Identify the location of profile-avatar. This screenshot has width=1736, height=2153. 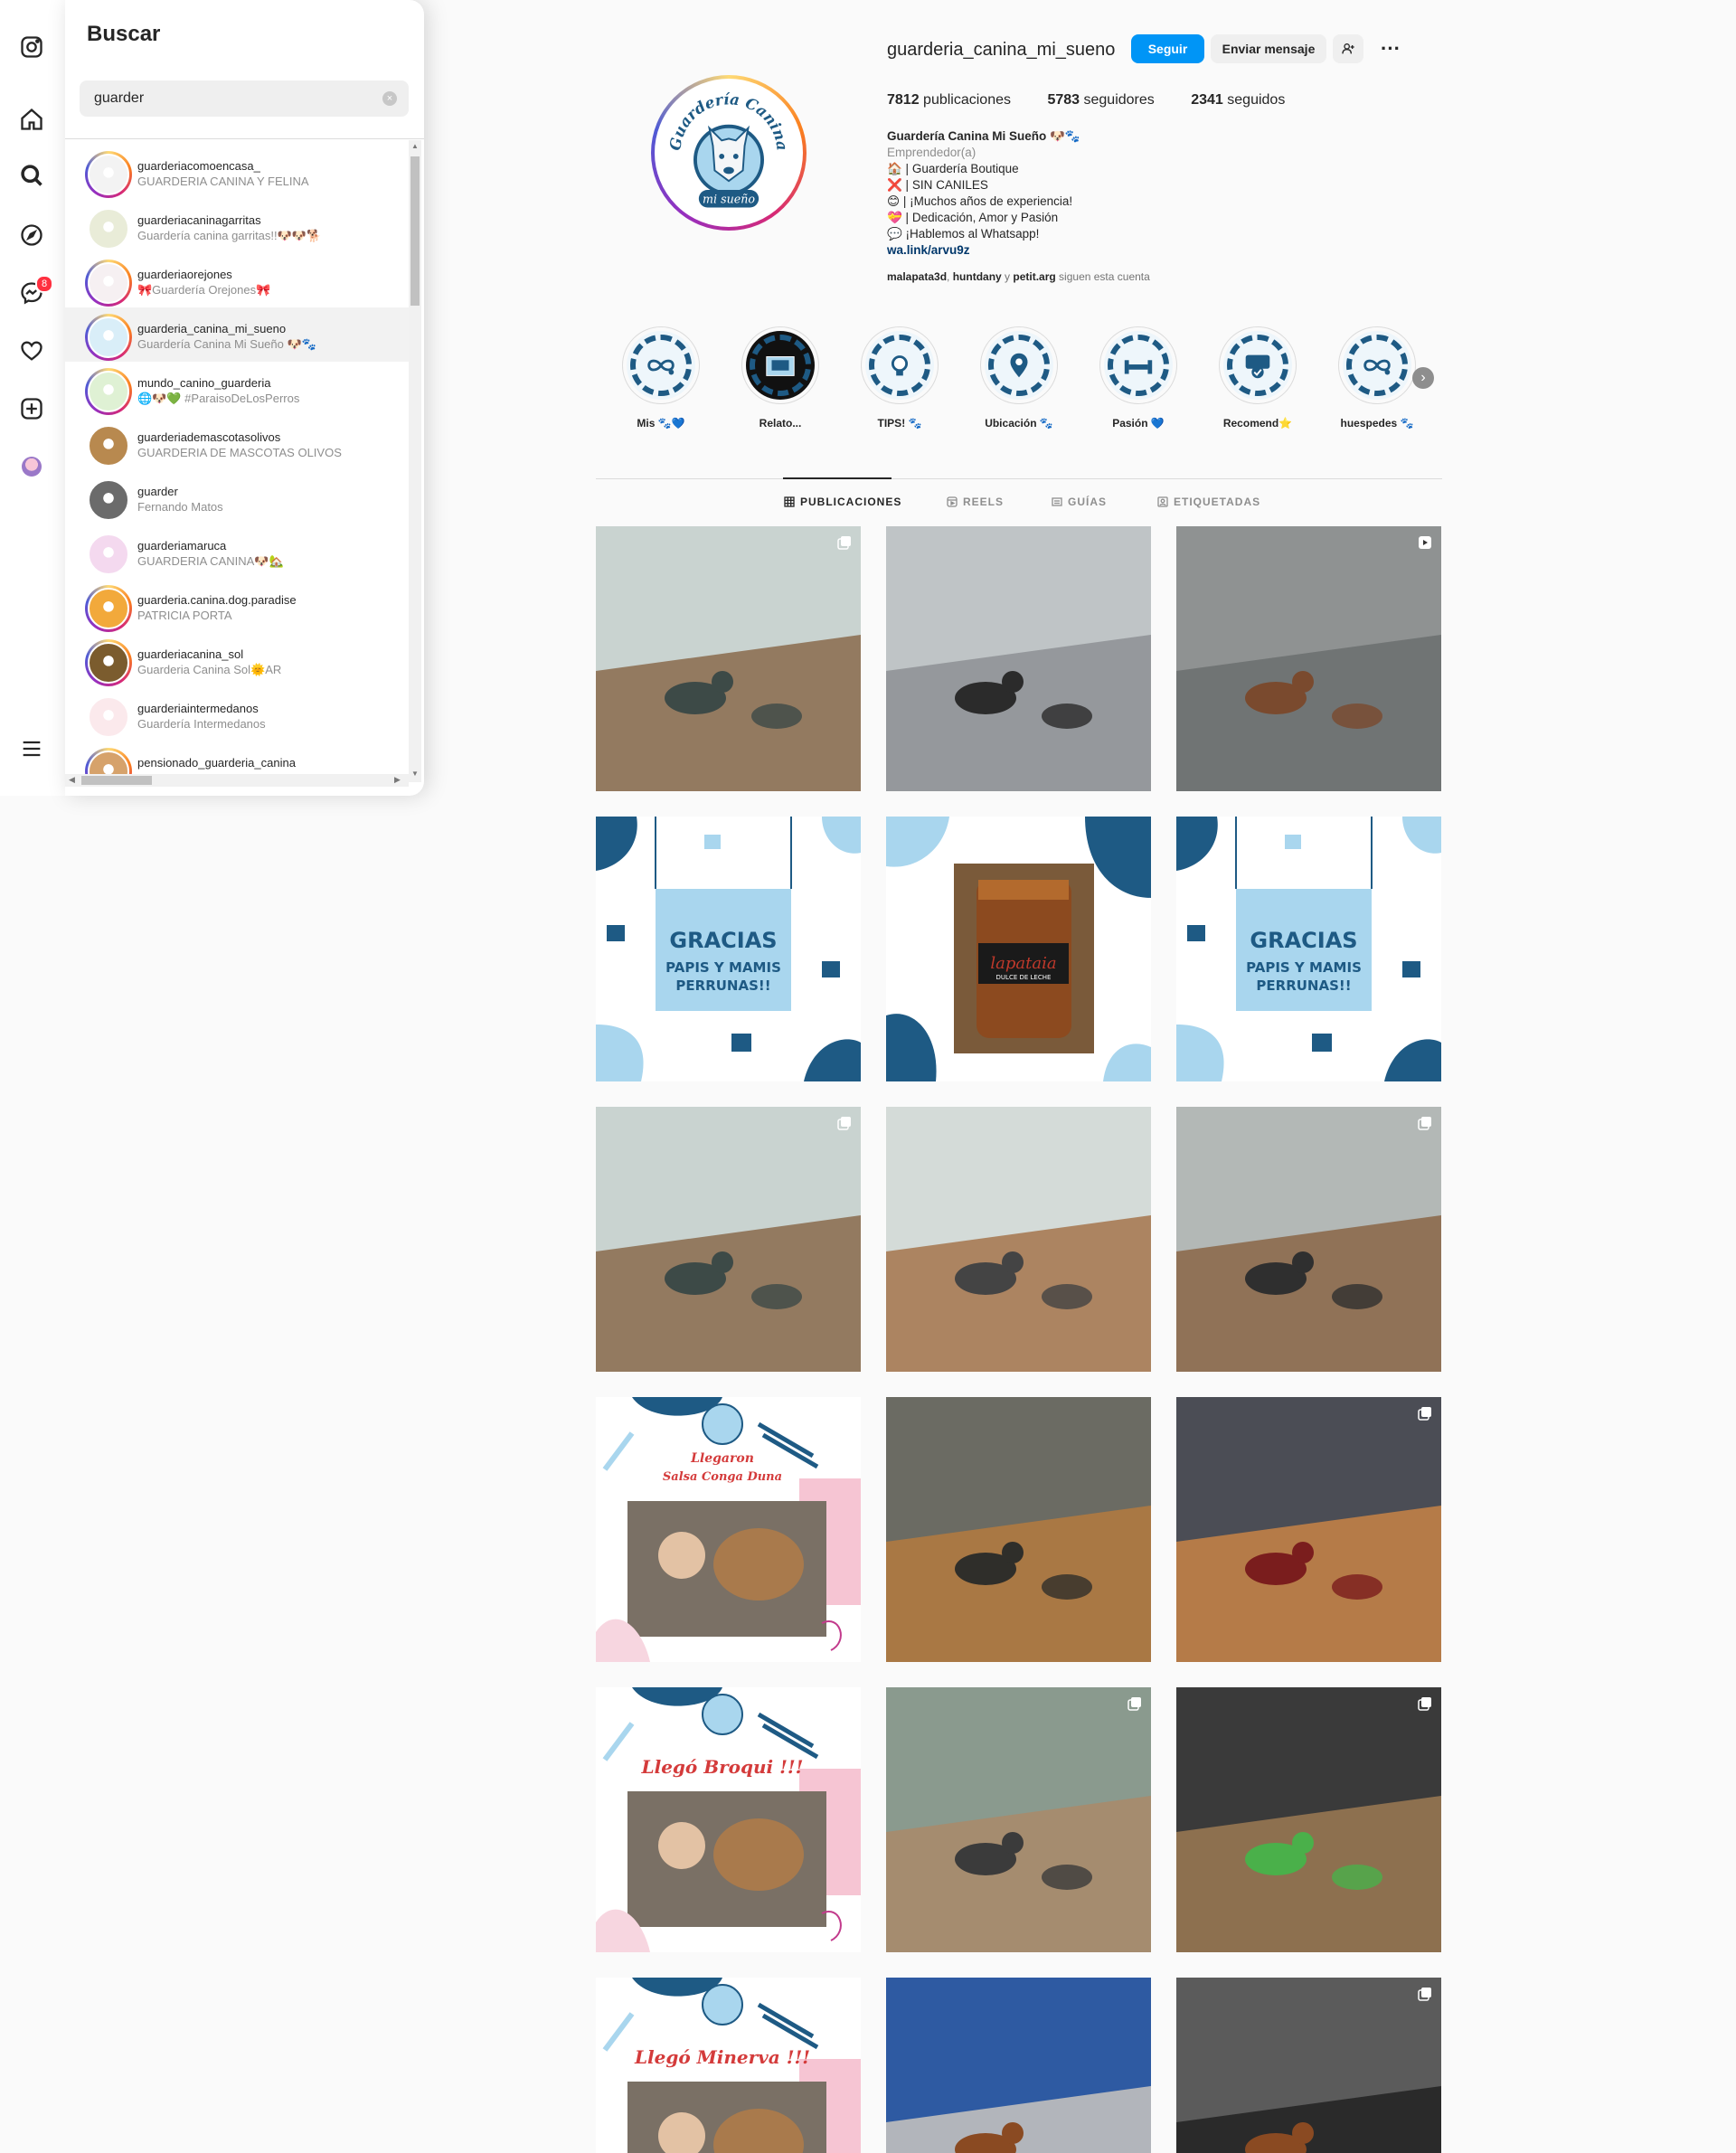
(32, 466).